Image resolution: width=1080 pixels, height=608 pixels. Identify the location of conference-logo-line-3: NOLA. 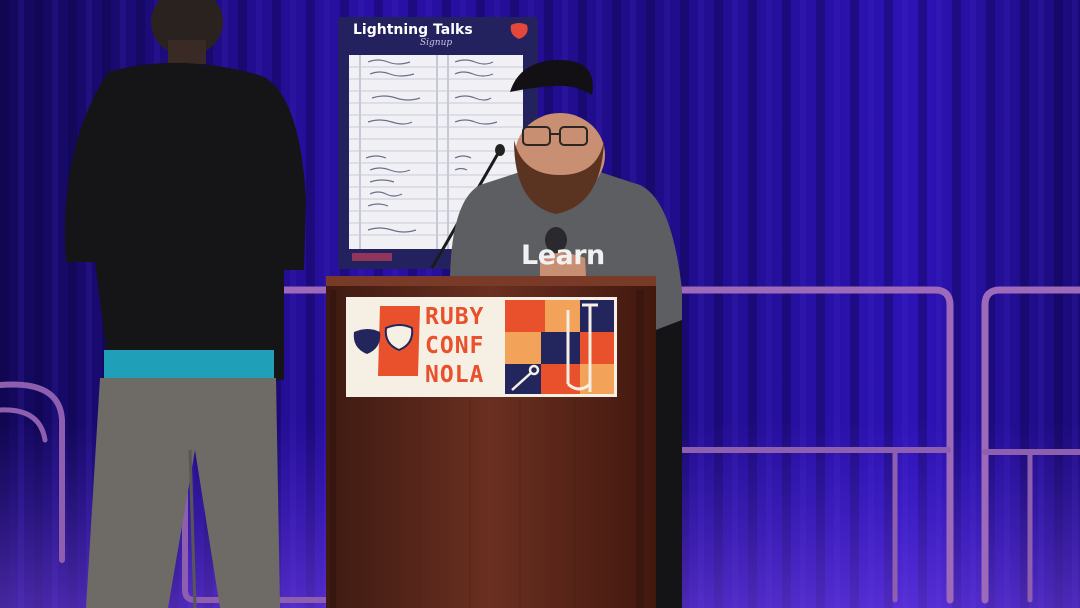
(455, 375).